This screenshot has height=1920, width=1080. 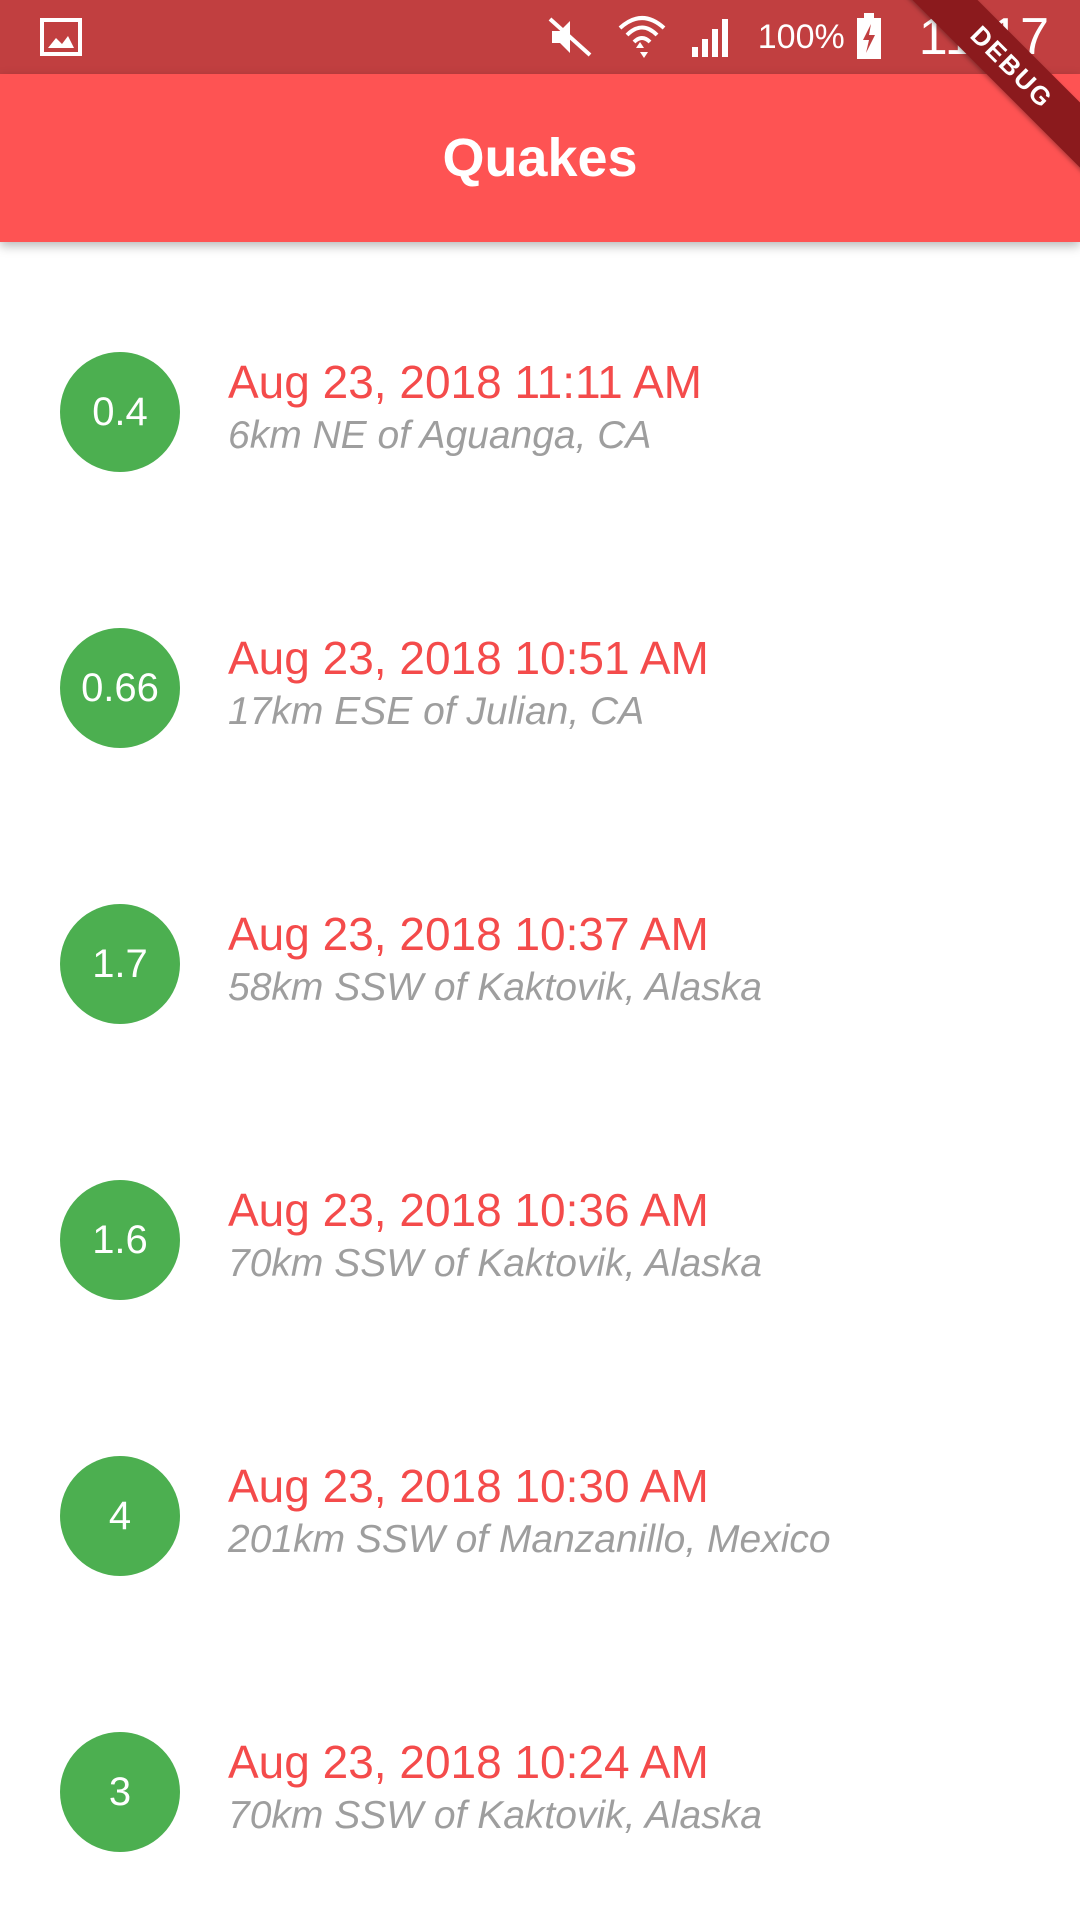 I want to click on page-title: Quakes, so click(x=540, y=158).